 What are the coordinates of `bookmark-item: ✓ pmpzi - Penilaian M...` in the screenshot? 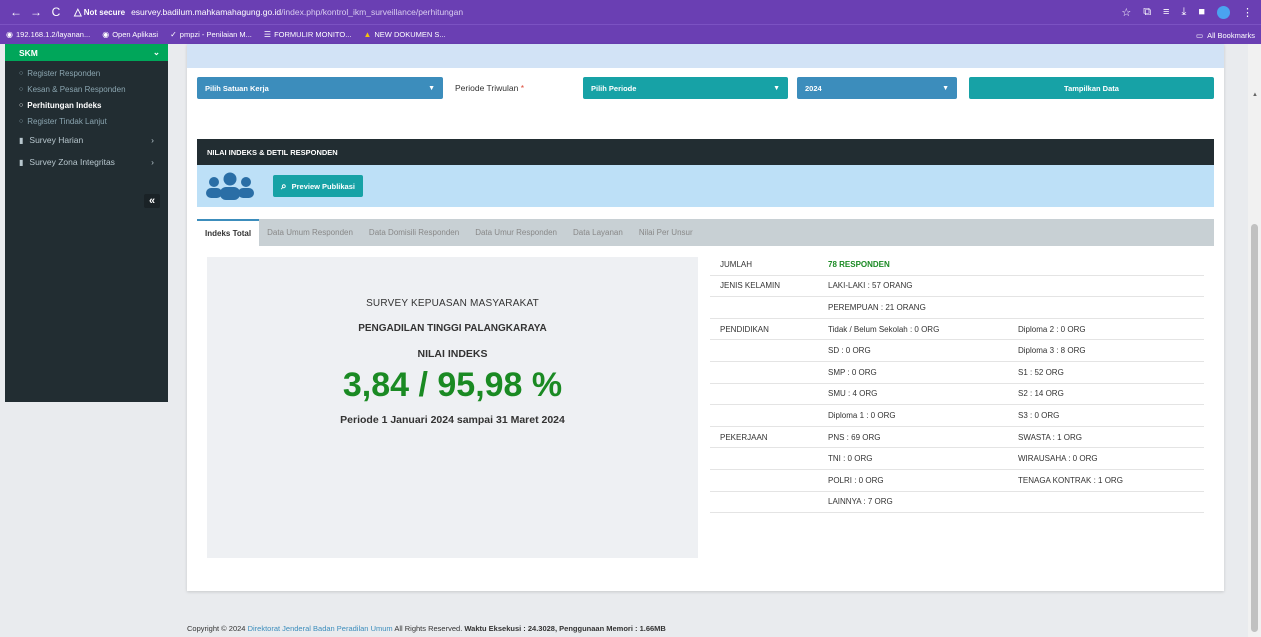 It's located at (211, 34).